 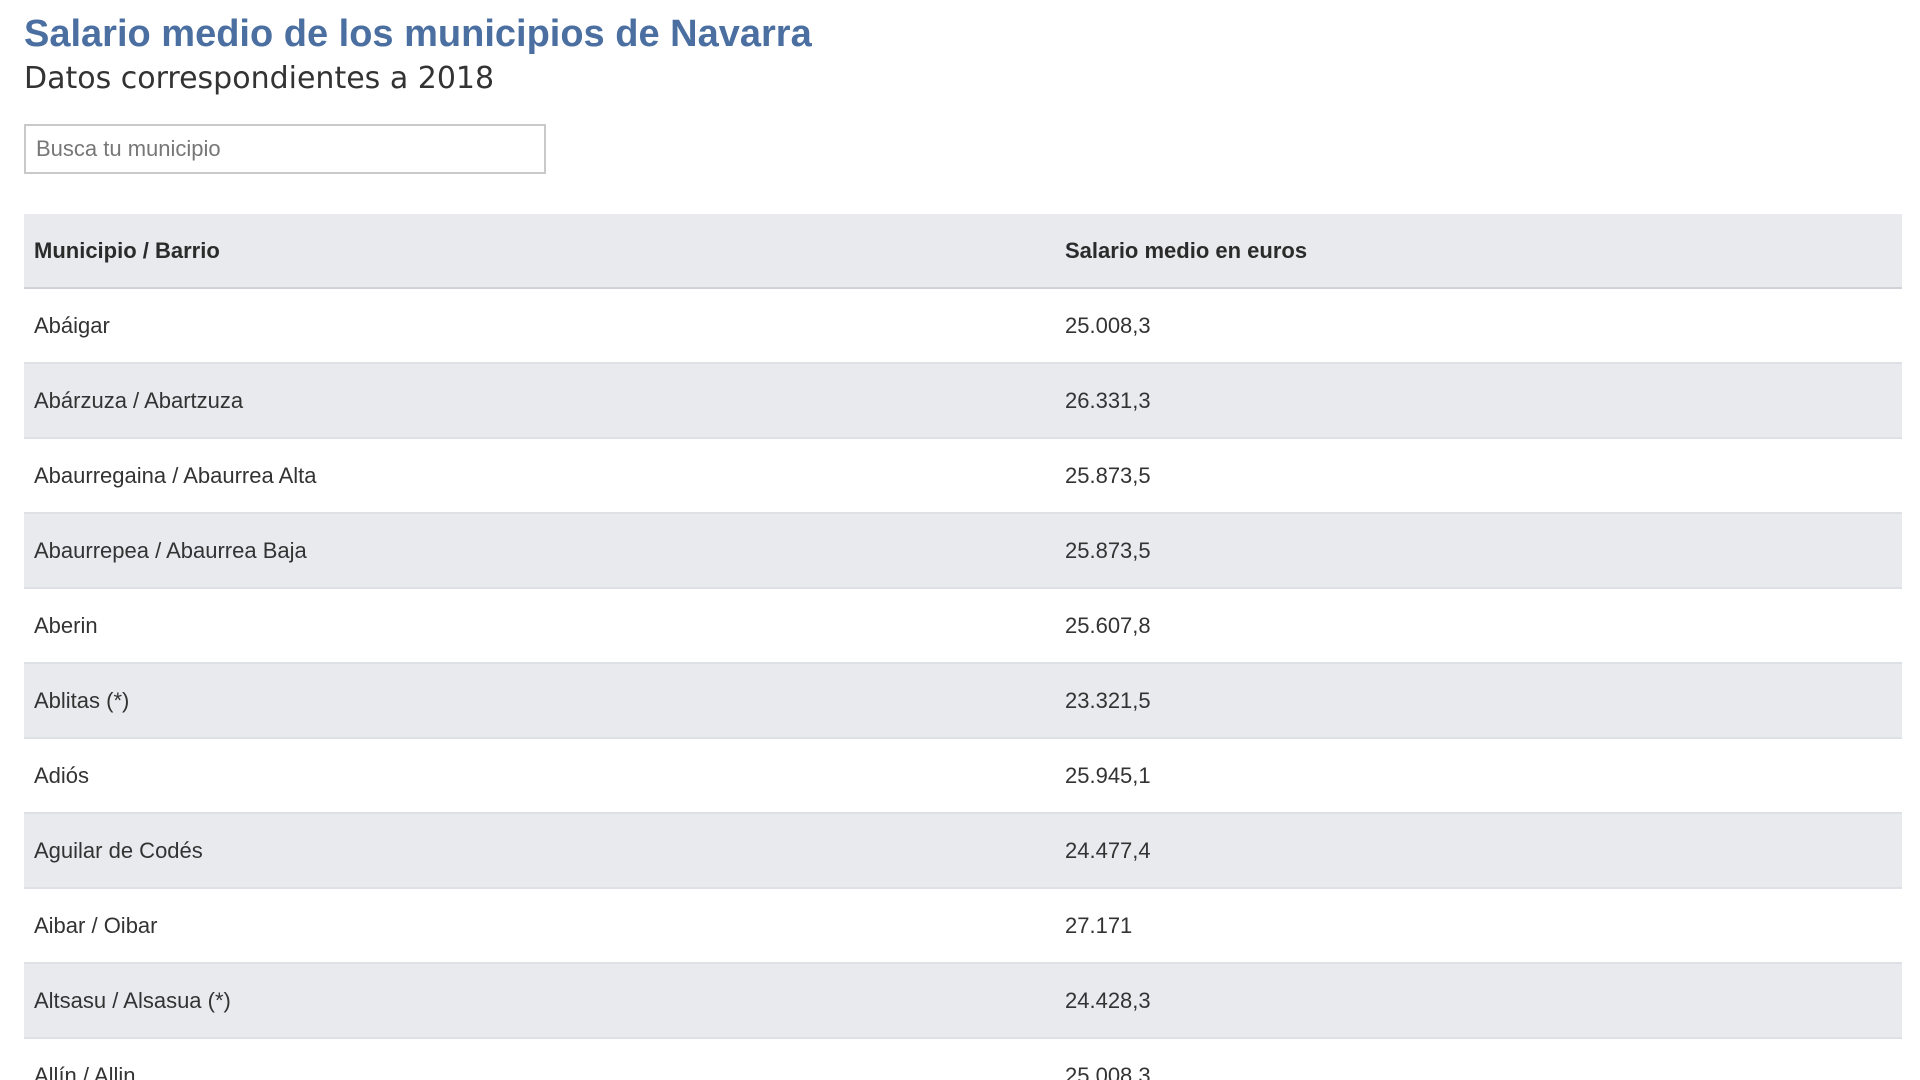 What do you see at coordinates (539, 1001) in the screenshot?
I see `cell-municipio: Altsasu / Alsasua (*)` at bounding box center [539, 1001].